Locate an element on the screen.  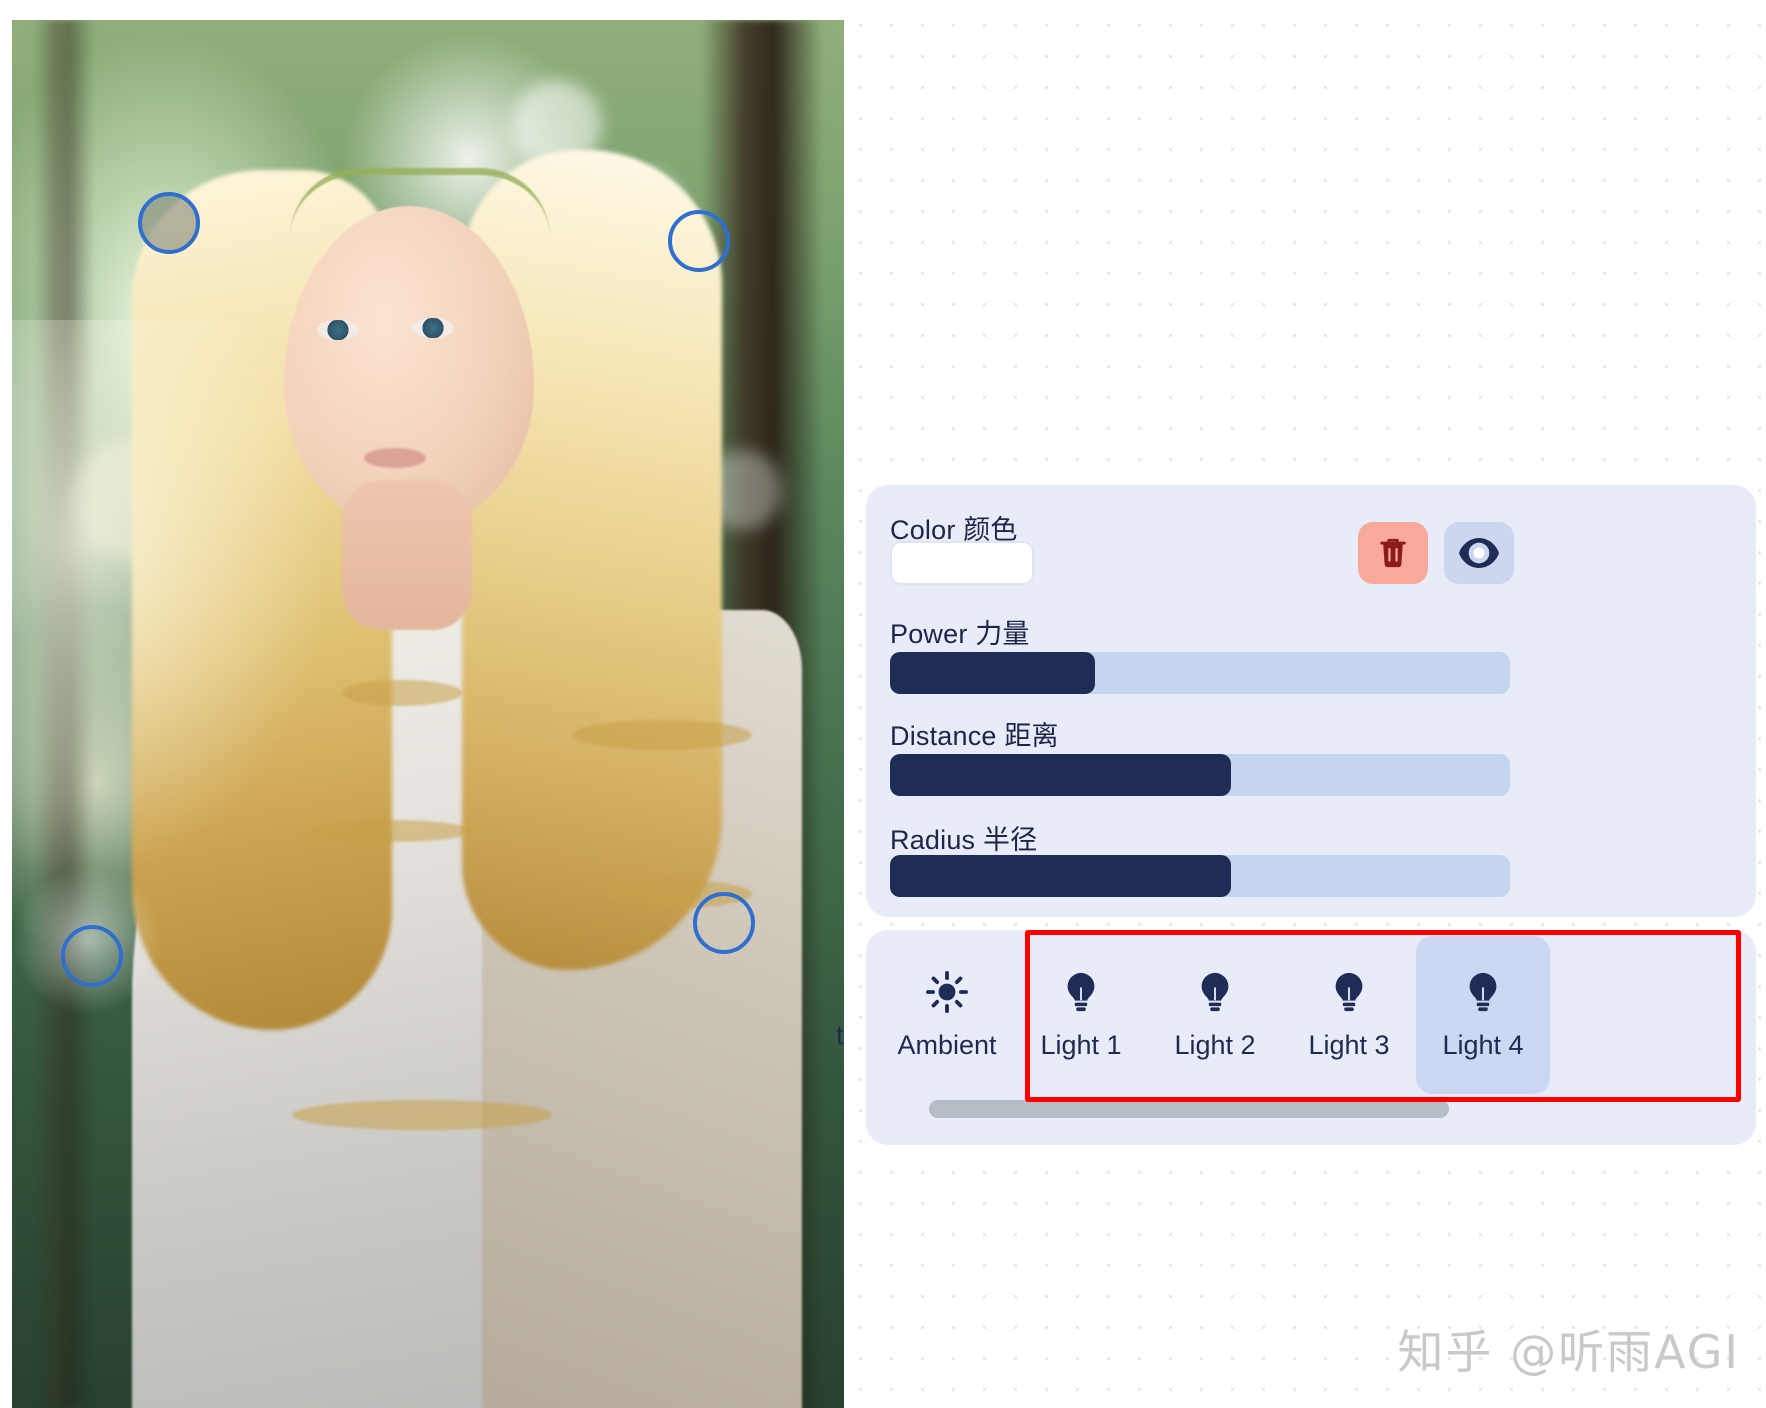
radius-slider is located at coordinates (1200, 876).